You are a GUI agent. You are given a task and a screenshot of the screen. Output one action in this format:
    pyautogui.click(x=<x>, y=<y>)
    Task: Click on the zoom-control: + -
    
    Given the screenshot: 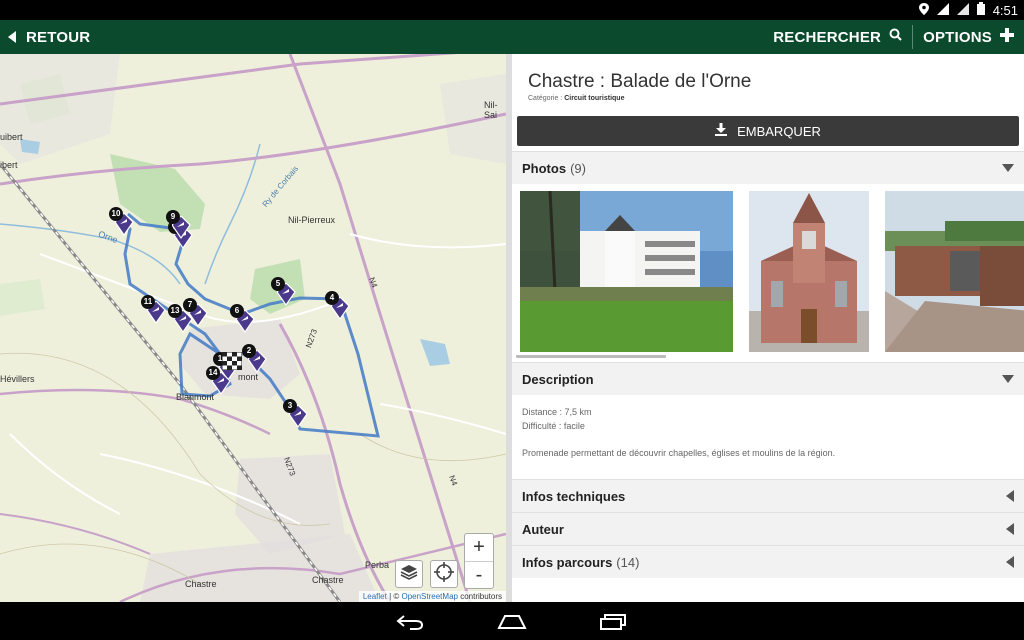 What is the action you would take?
    pyautogui.click(x=479, y=561)
    